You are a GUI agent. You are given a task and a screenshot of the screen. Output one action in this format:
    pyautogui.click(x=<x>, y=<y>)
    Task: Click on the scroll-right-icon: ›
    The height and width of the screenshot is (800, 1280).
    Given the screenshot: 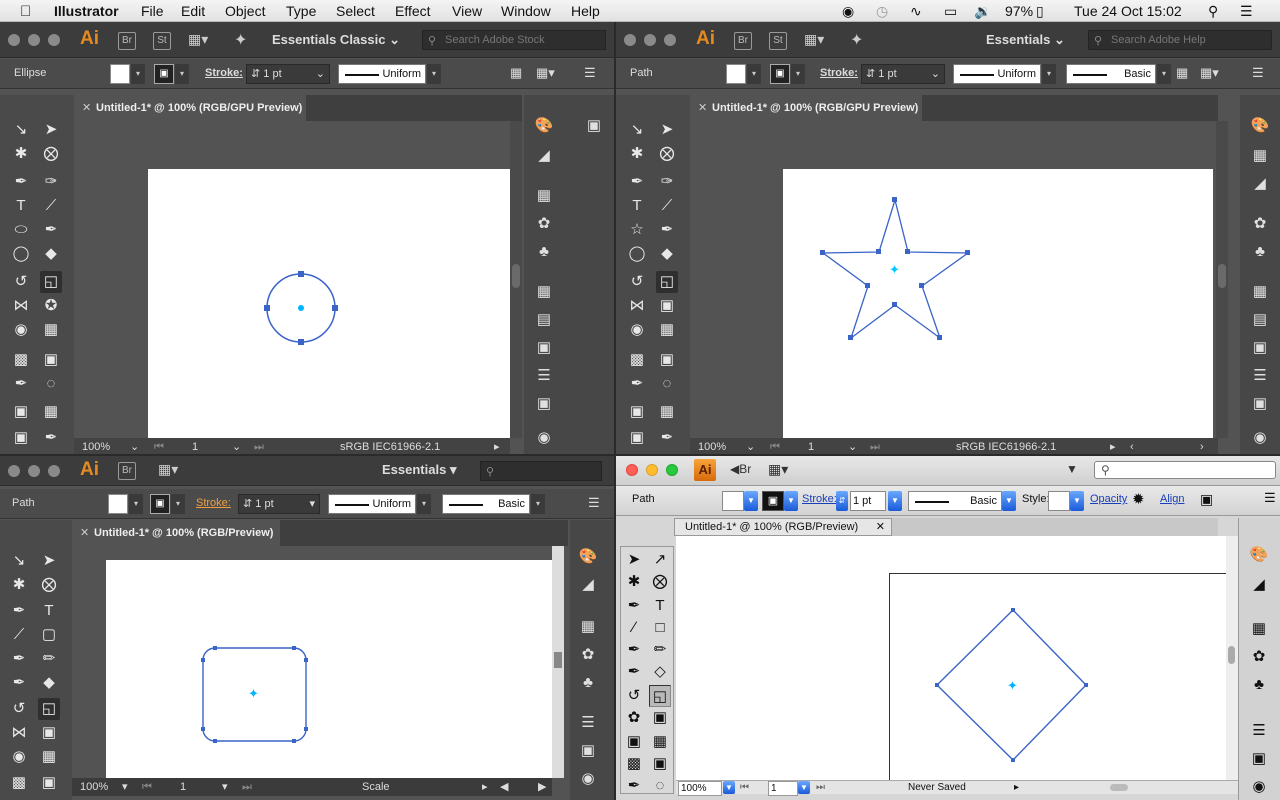 What is the action you would take?
    pyautogui.click(x=1202, y=446)
    